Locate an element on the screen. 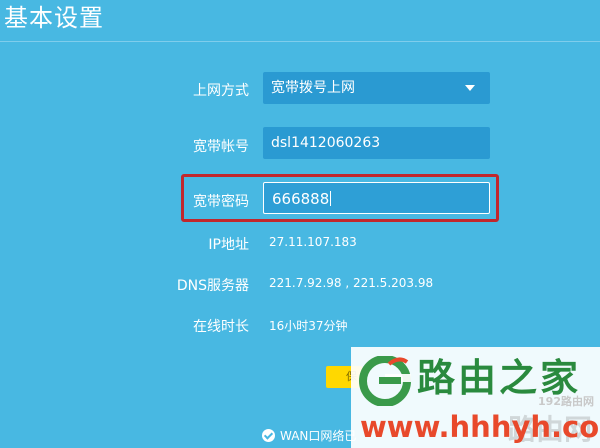 The width and height of the screenshot is (600, 448). check-circle-icon is located at coordinates (268, 435).